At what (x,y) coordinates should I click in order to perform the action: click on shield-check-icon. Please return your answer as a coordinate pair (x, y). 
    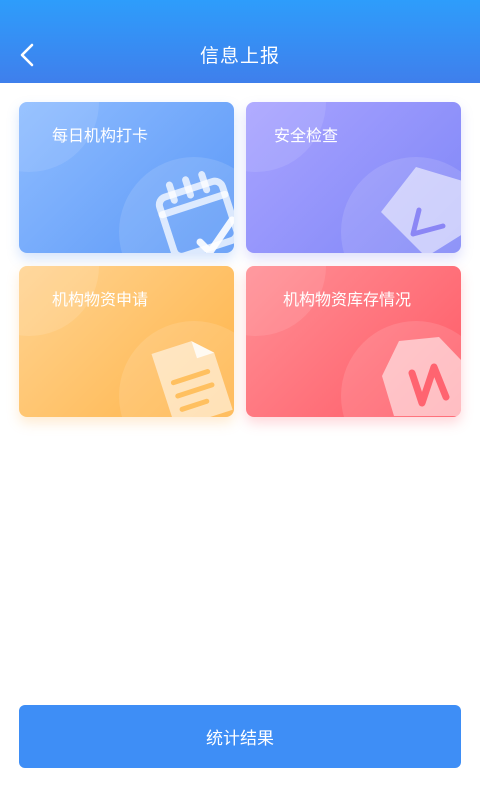
    Looking at the image, I should click on (421, 210).